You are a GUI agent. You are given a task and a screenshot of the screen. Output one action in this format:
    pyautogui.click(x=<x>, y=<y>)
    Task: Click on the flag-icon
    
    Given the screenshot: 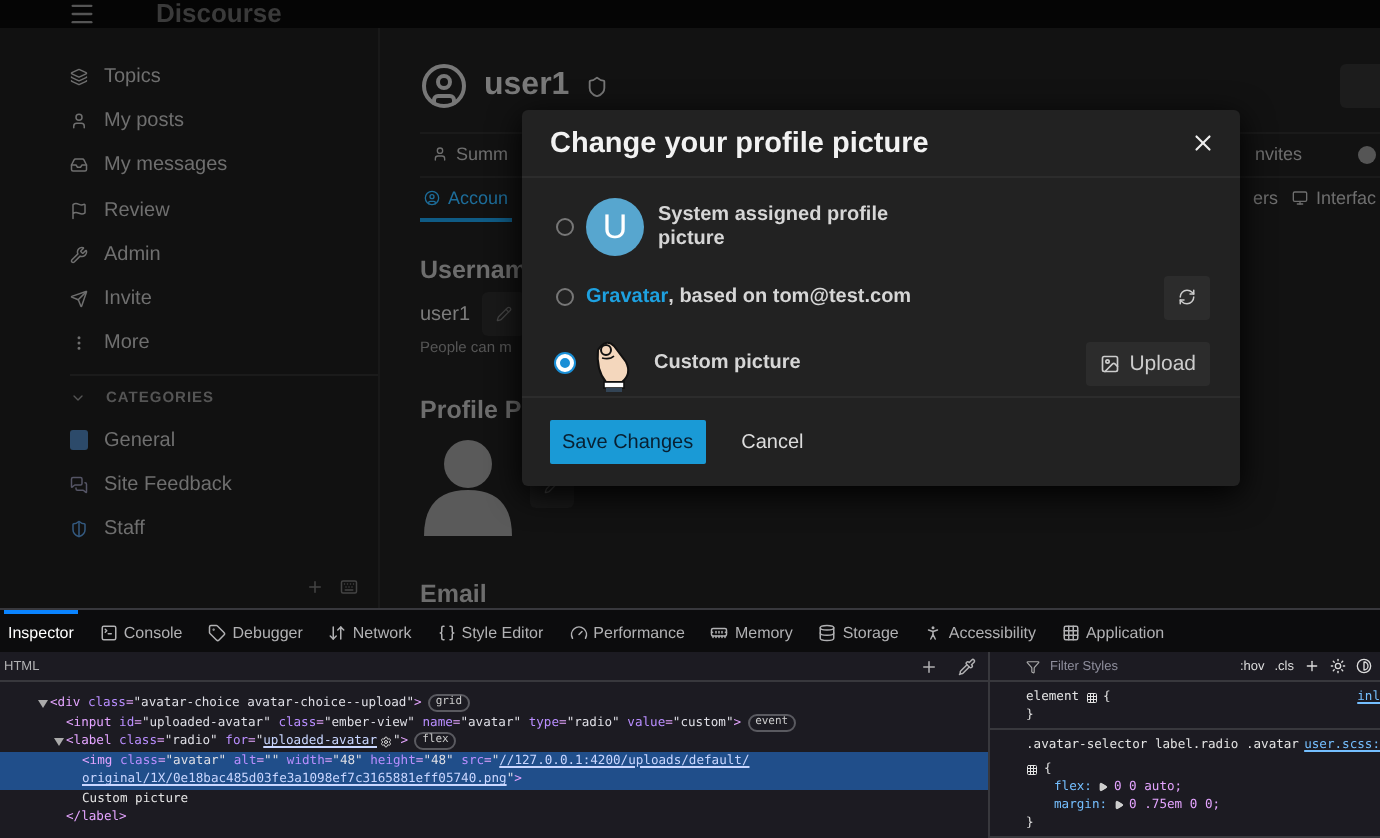 What is the action you would take?
    pyautogui.click(x=79, y=210)
    